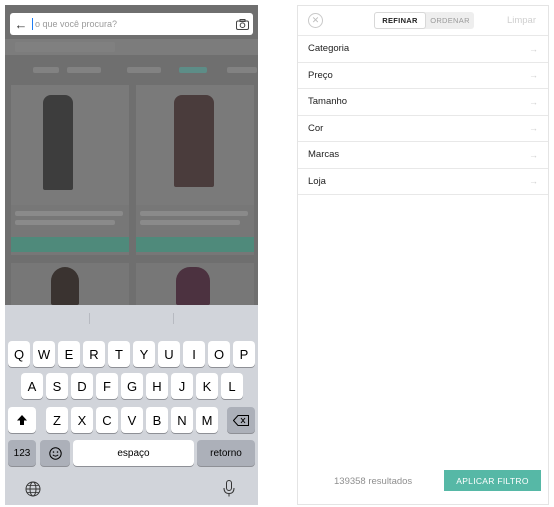  Describe the element at coordinates (131, 47) in the screenshot. I see `background-location-bar` at that location.